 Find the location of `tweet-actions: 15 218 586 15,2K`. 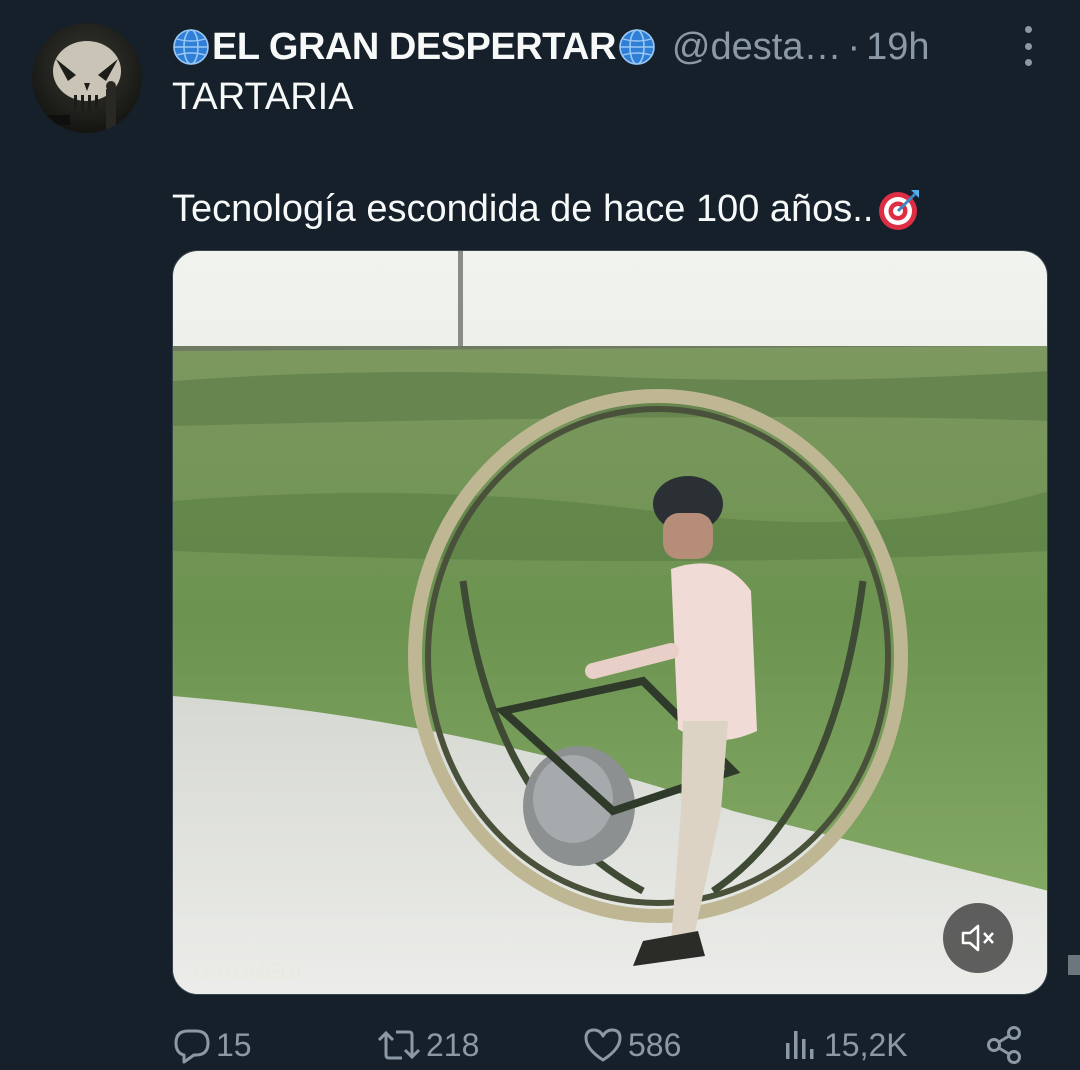

tweet-actions: 15 218 586 15,2K is located at coordinates (602, 1045).